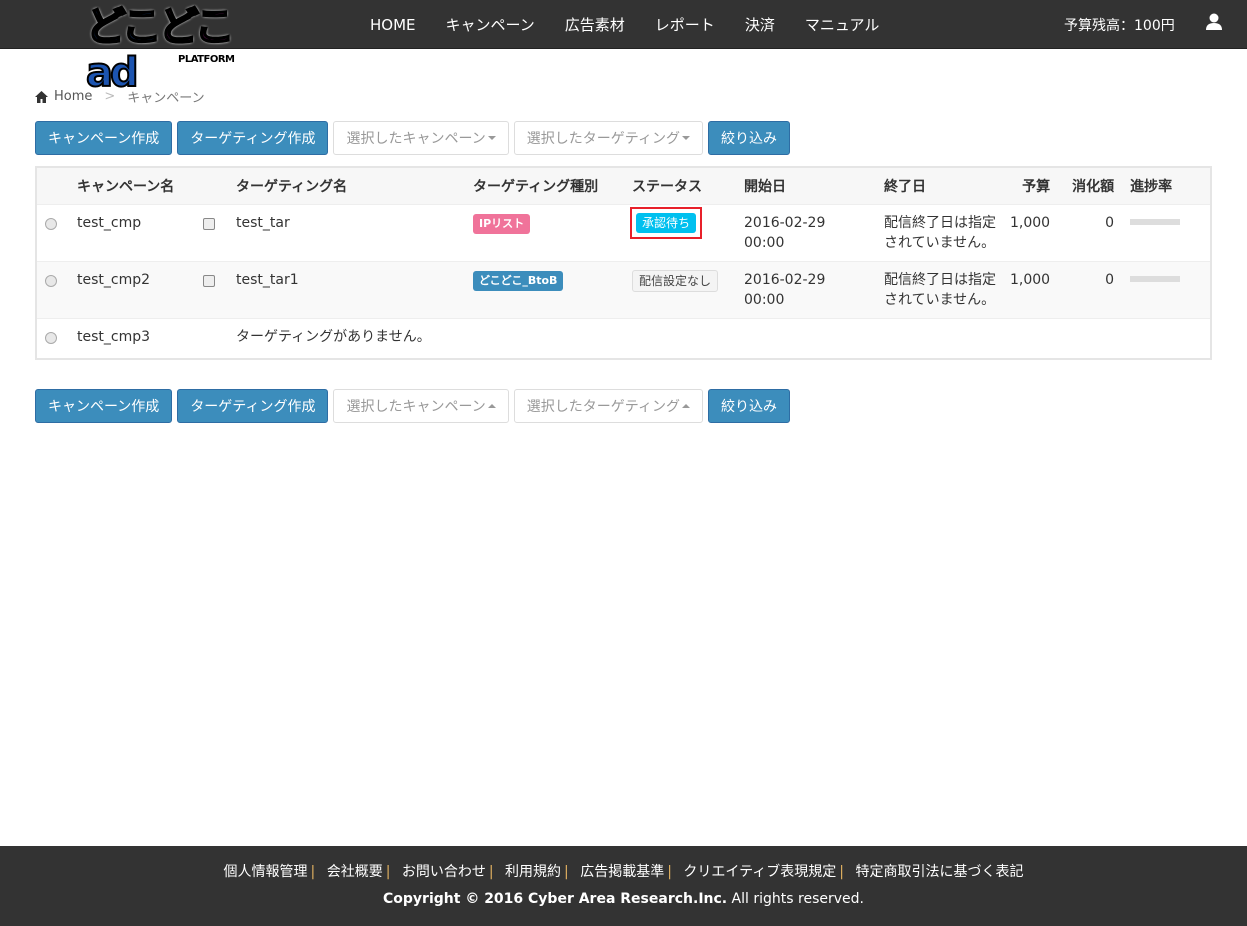  I want to click on menu-creatives: 広告素材, so click(595, 24).